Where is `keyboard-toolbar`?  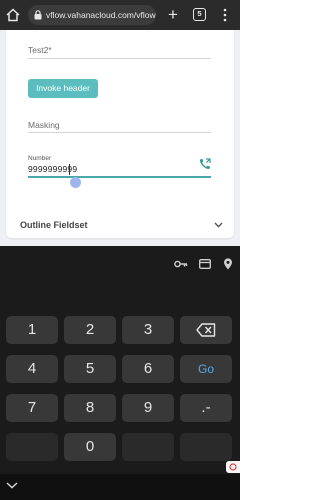
keyboard-toolbar is located at coordinates (120, 264).